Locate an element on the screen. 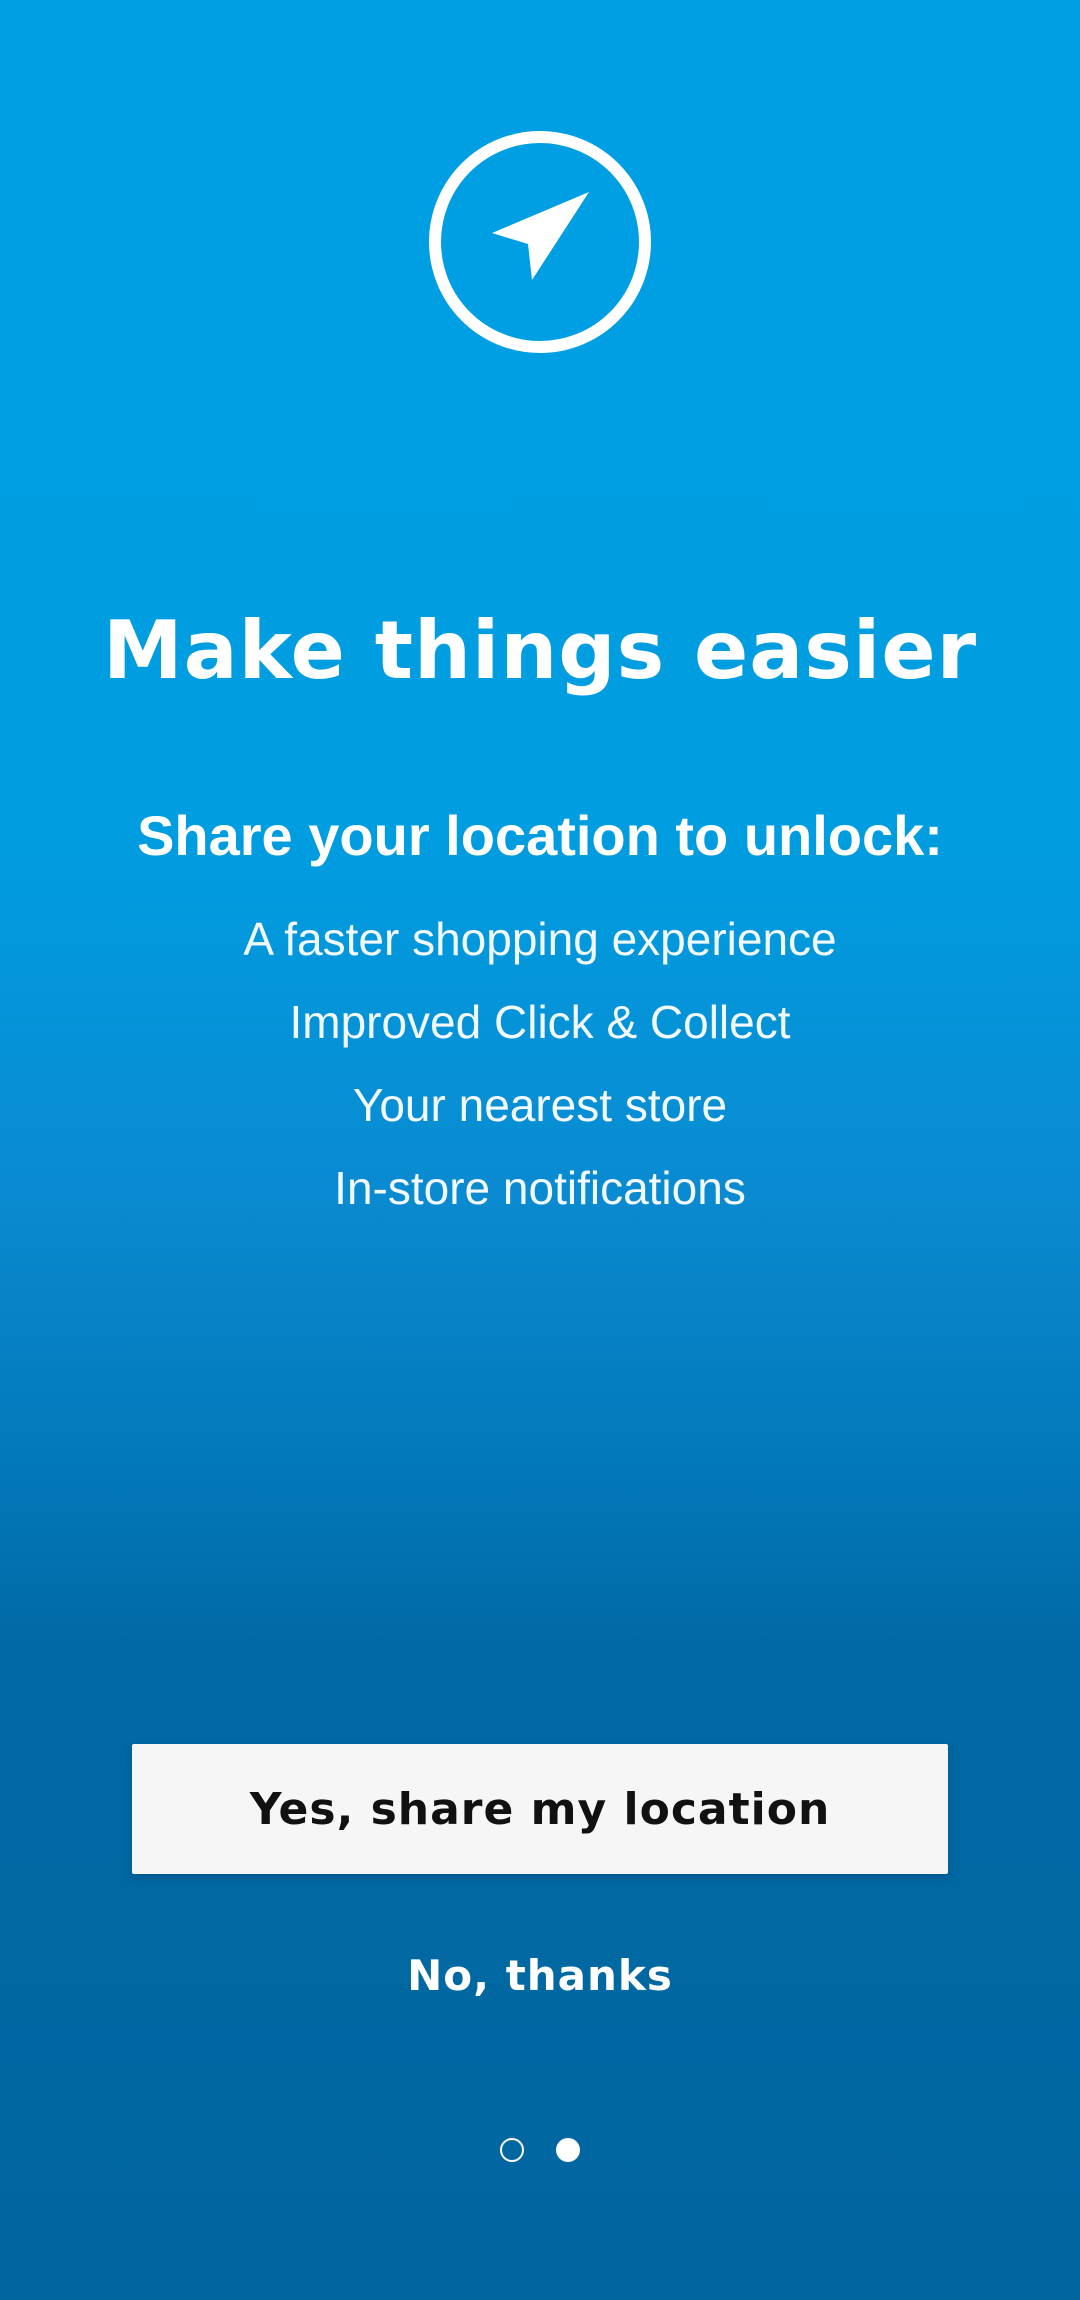 This screenshot has height=2300, width=1080. location-arrow-icon is located at coordinates (540, 242).